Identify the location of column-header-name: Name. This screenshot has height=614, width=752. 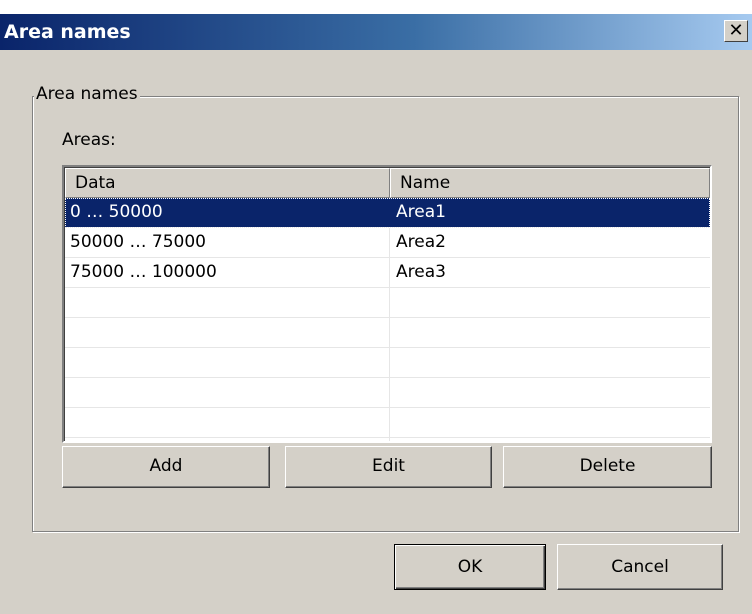
(550, 183).